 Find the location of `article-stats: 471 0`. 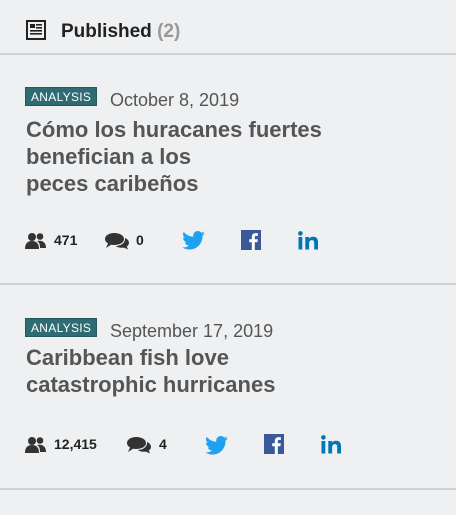

article-stats: 471 0 is located at coordinates (235, 241).